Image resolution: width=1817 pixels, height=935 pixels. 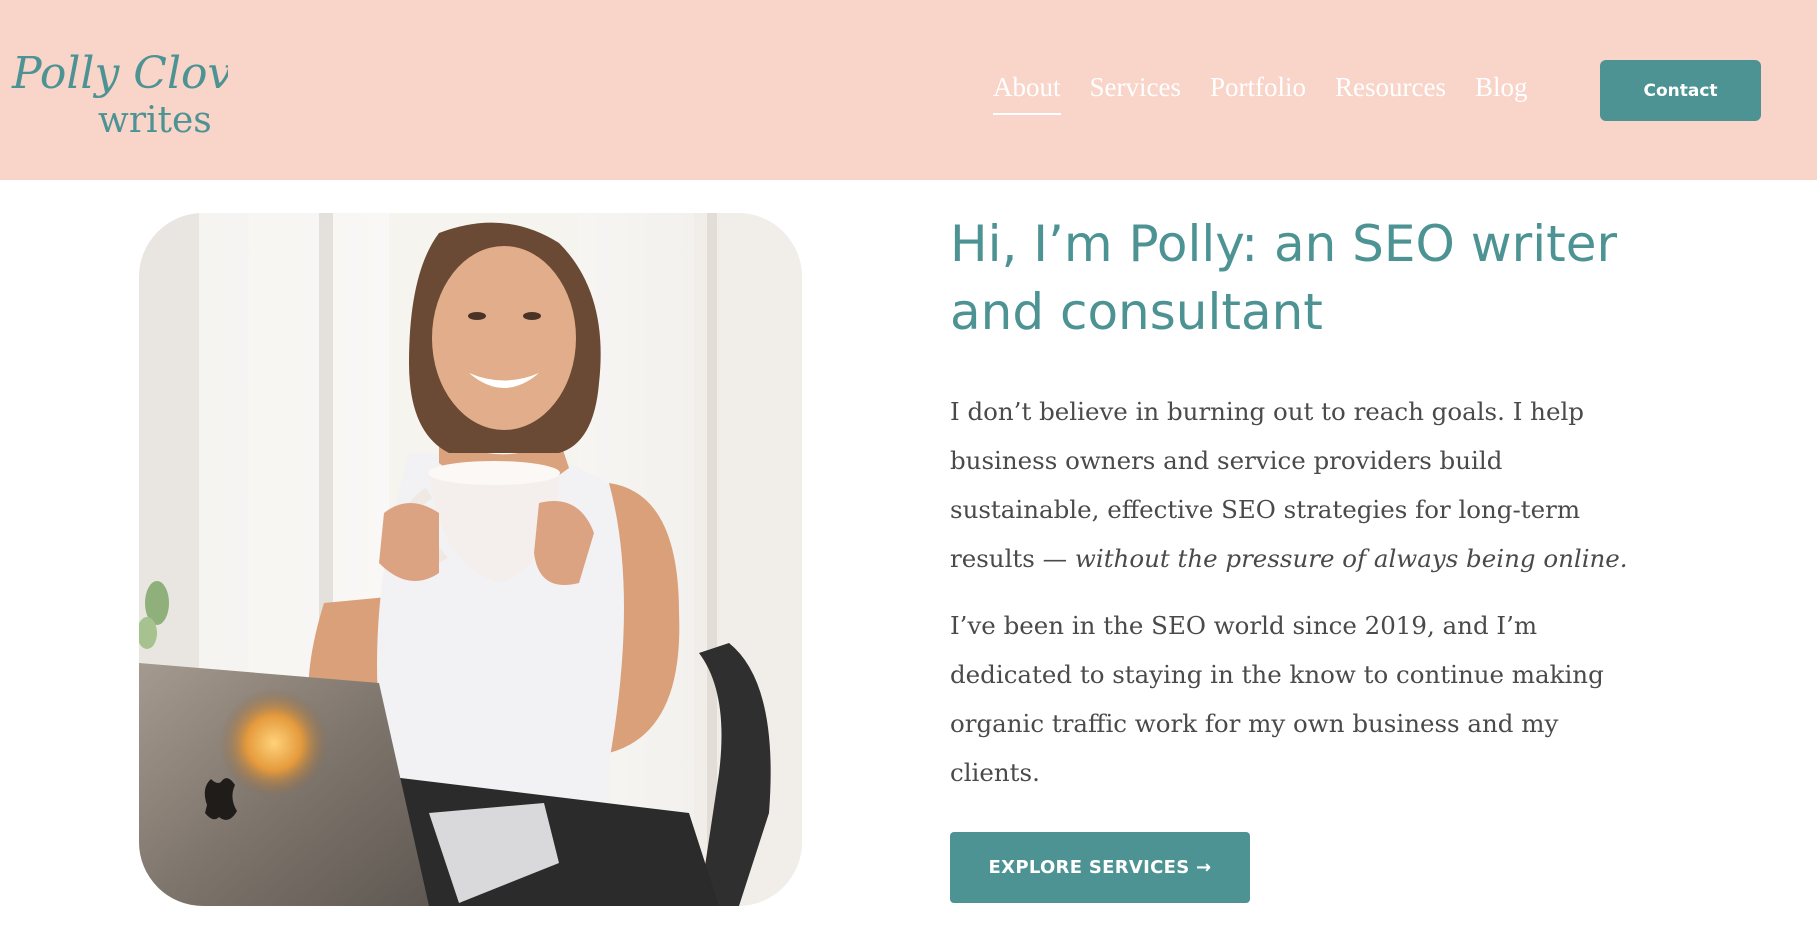 What do you see at coordinates (1135, 92) in the screenshot?
I see `nav-services: Services` at bounding box center [1135, 92].